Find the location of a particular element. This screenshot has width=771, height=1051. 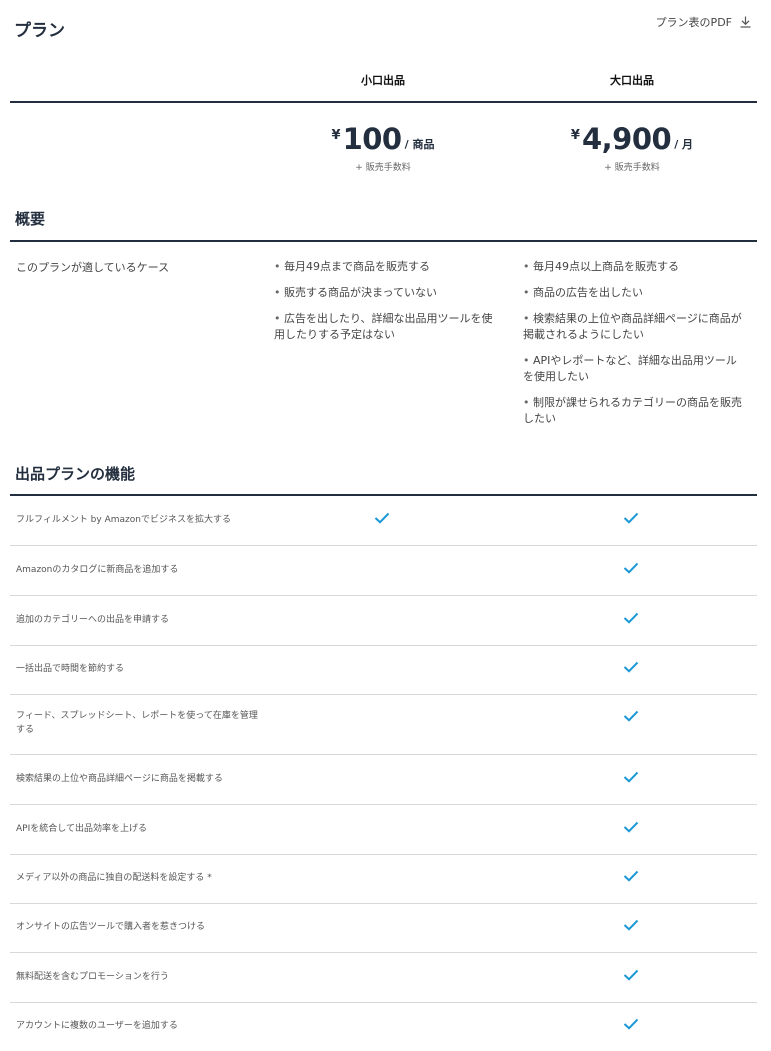

plan-name-individual: 小口出品 is located at coordinates (383, 80).